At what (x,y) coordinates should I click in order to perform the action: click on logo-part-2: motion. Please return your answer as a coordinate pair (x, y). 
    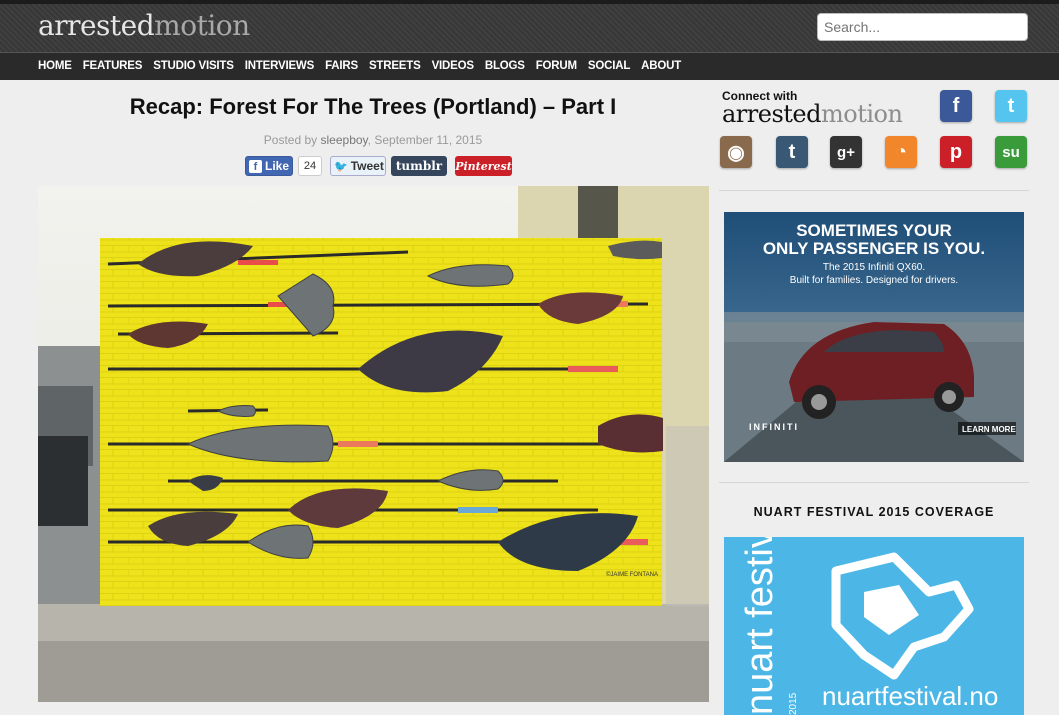
    Looking at the image, I should click on (202, 25).